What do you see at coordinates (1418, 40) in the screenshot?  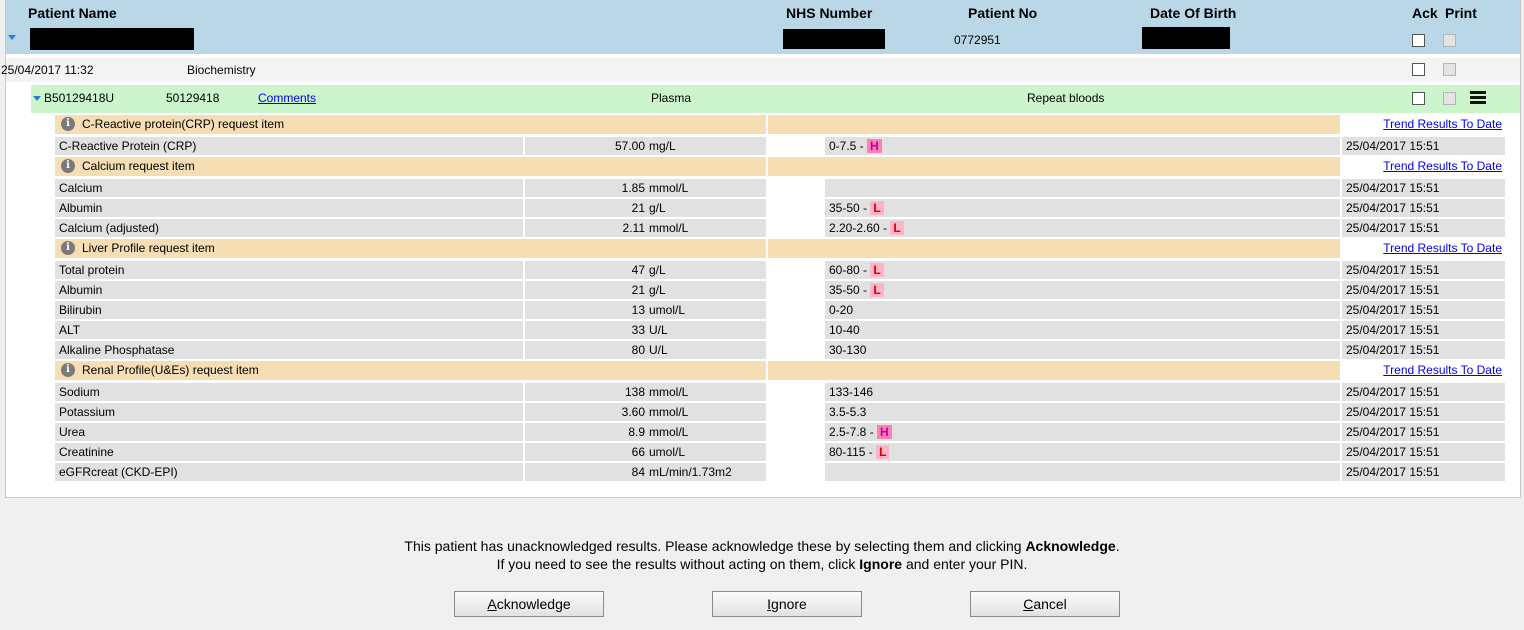 I see `ack-checkbox-patient` at bounding box center [1418, 40].